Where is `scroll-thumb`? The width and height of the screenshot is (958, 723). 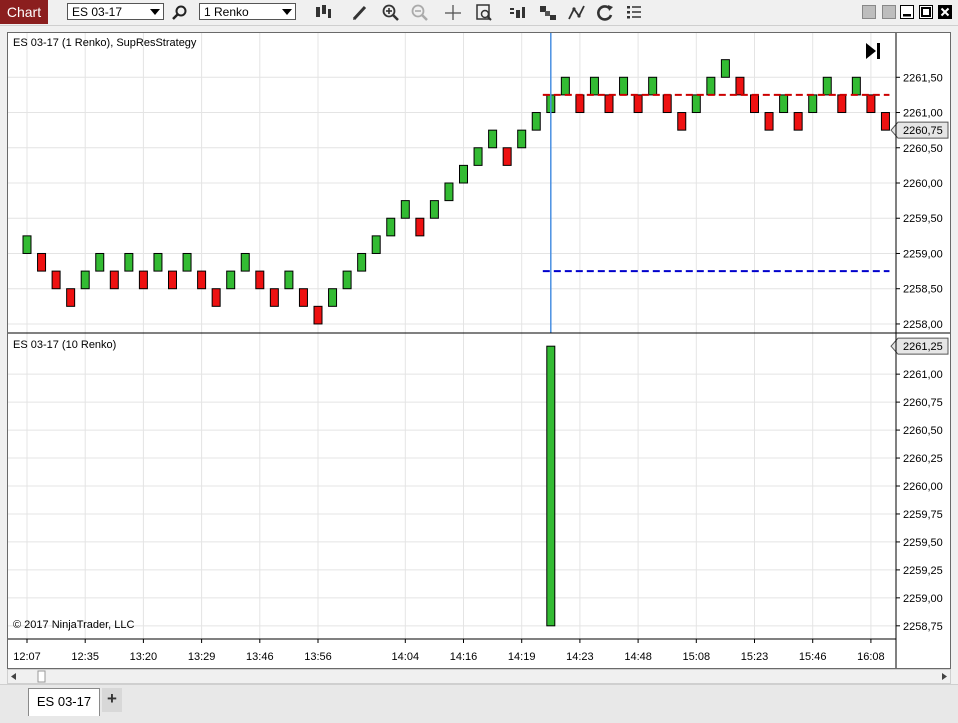 scroll-thumb is located at coordinates (41, 676).